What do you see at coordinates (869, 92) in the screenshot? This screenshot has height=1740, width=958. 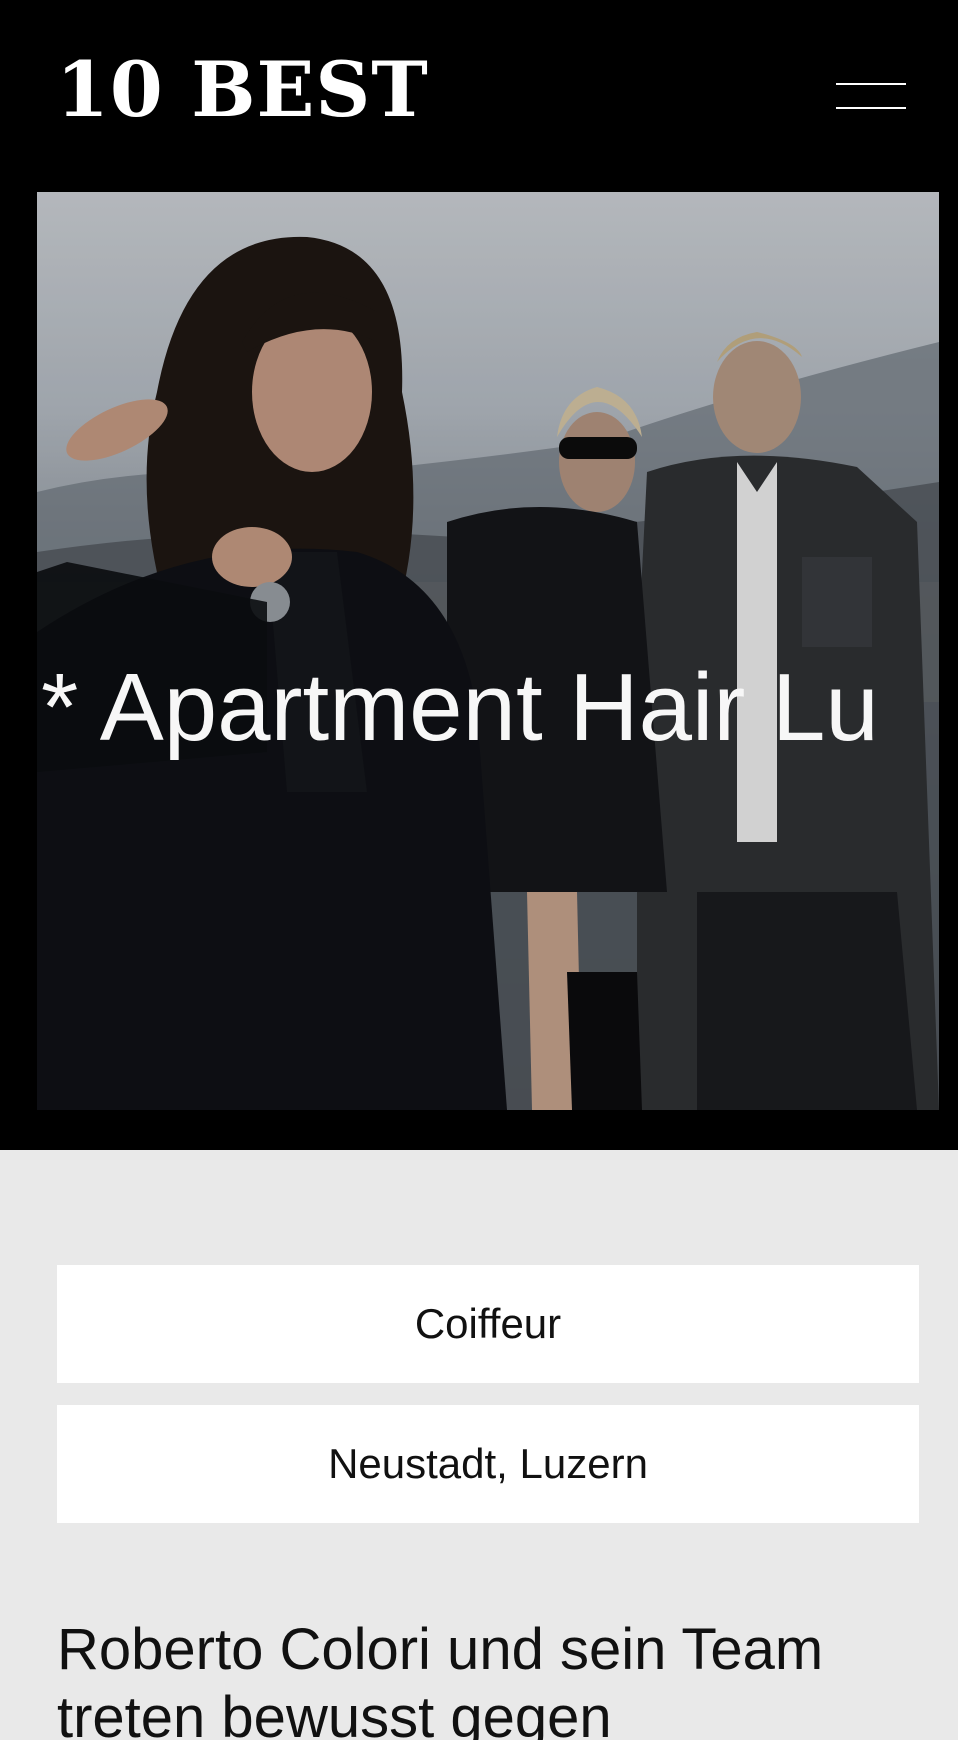 I see `hamburger-menu-icon` at bounding box center [869, 92].